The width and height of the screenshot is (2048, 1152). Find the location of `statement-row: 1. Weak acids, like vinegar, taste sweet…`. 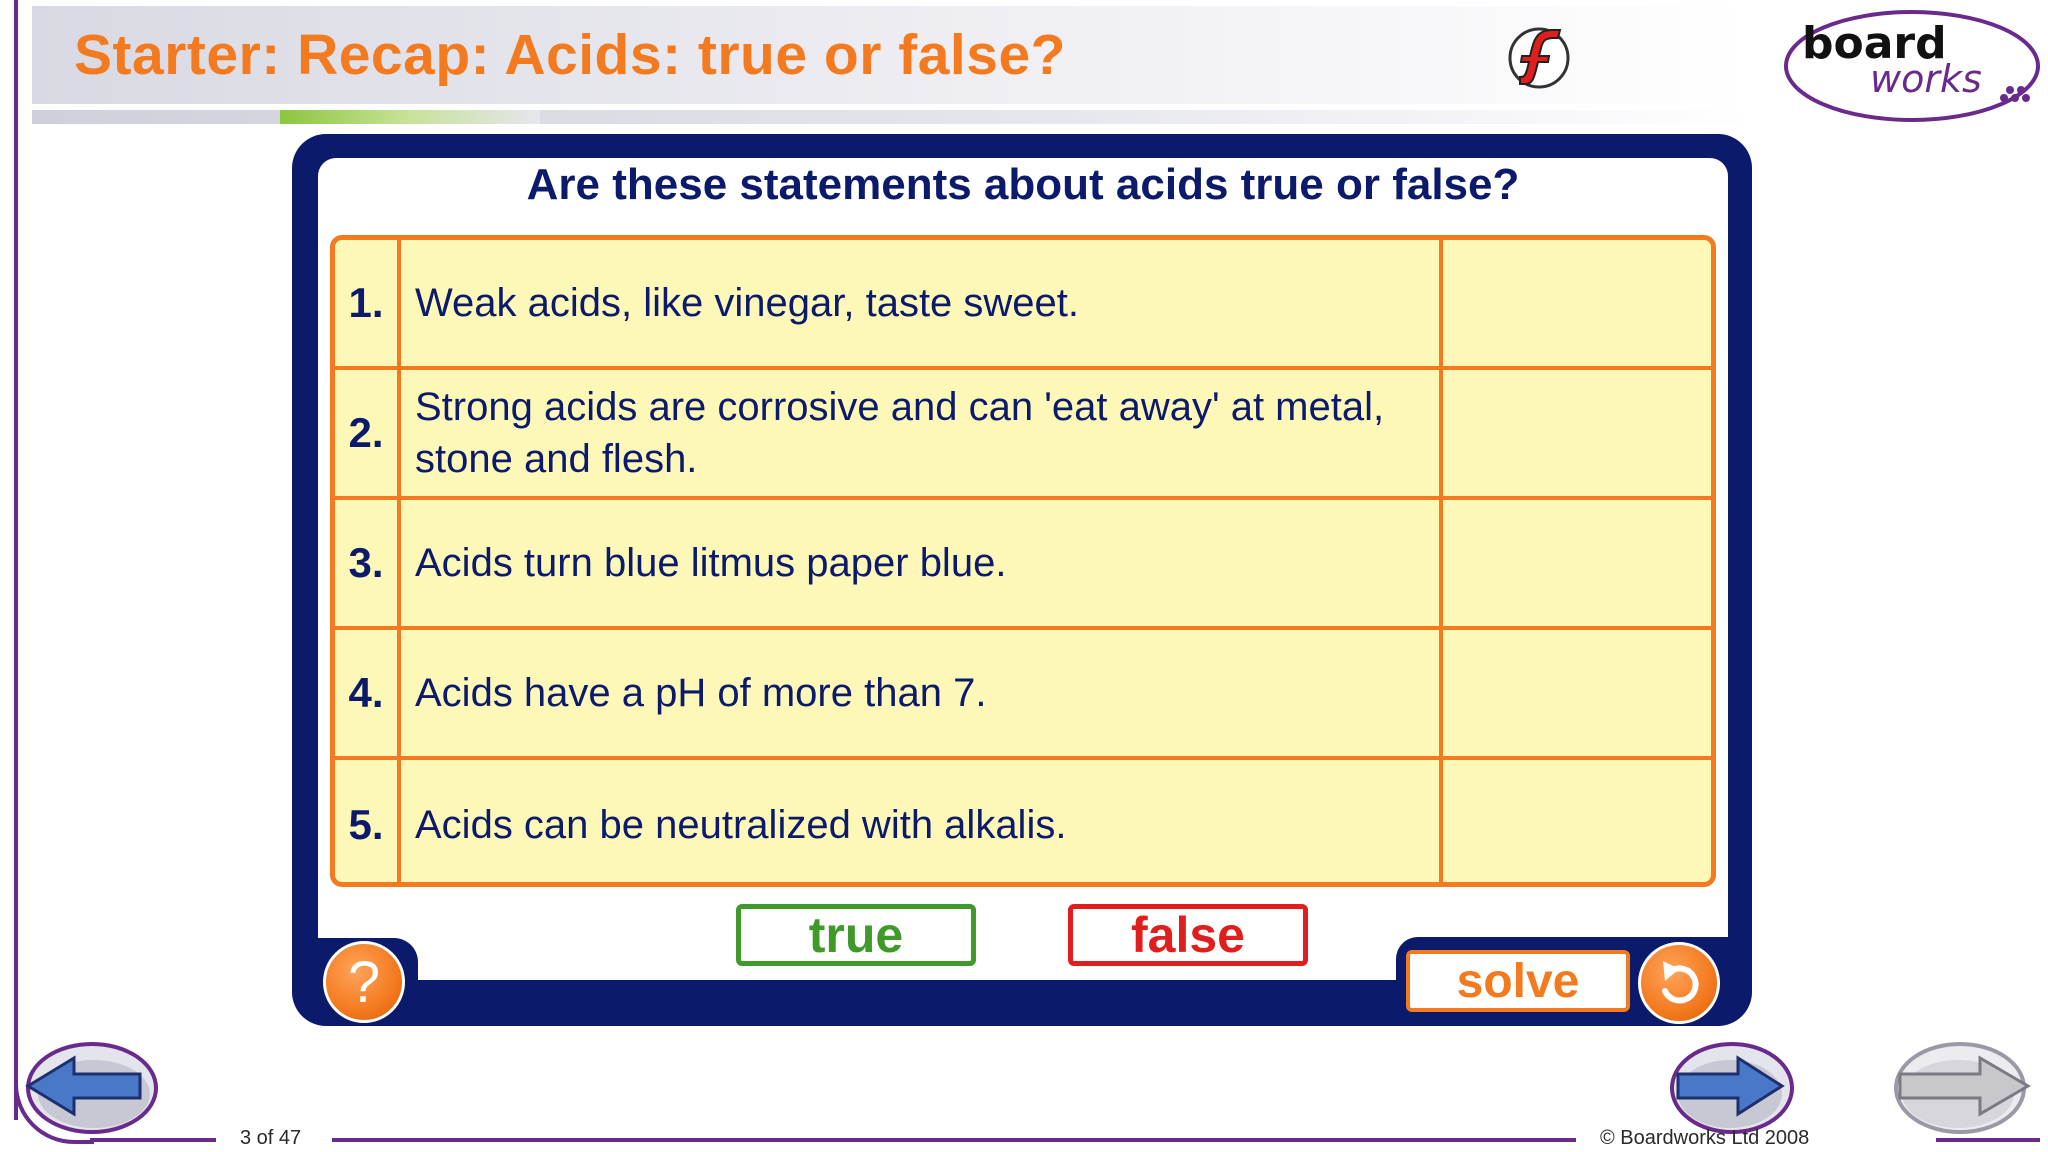

statement-row: 1. Weak acids, like vinegar, taste sweet… is located at coordinates (1023, 305).